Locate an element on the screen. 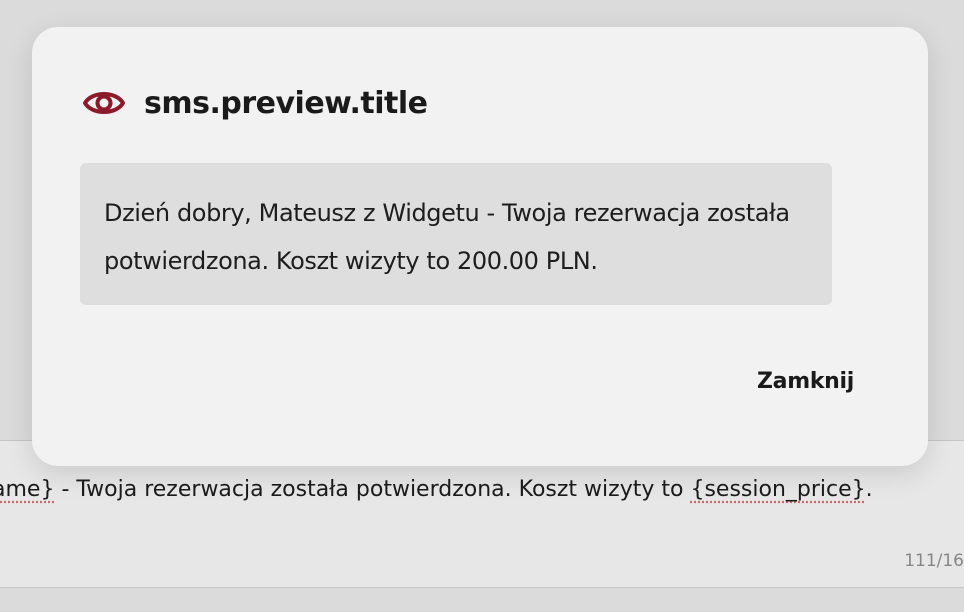 The image size is (964, 612). eye-icon is located at coordinates (104, 103).